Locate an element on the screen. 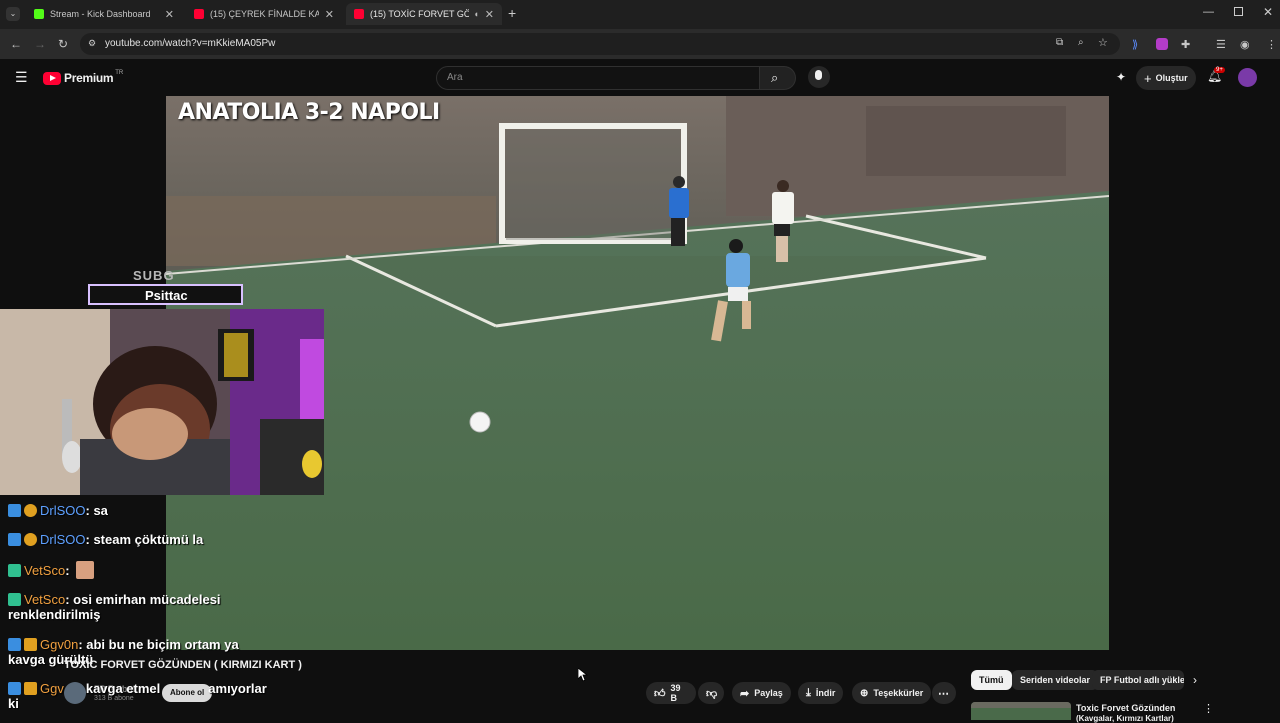 Image resolution: width=1280 pixels, height=723 pixels. tab-youtube-ceyrek: (15) ÇEYREK FİNALDE KAVGA Ç ✕ is located at coordinates (264, 14).